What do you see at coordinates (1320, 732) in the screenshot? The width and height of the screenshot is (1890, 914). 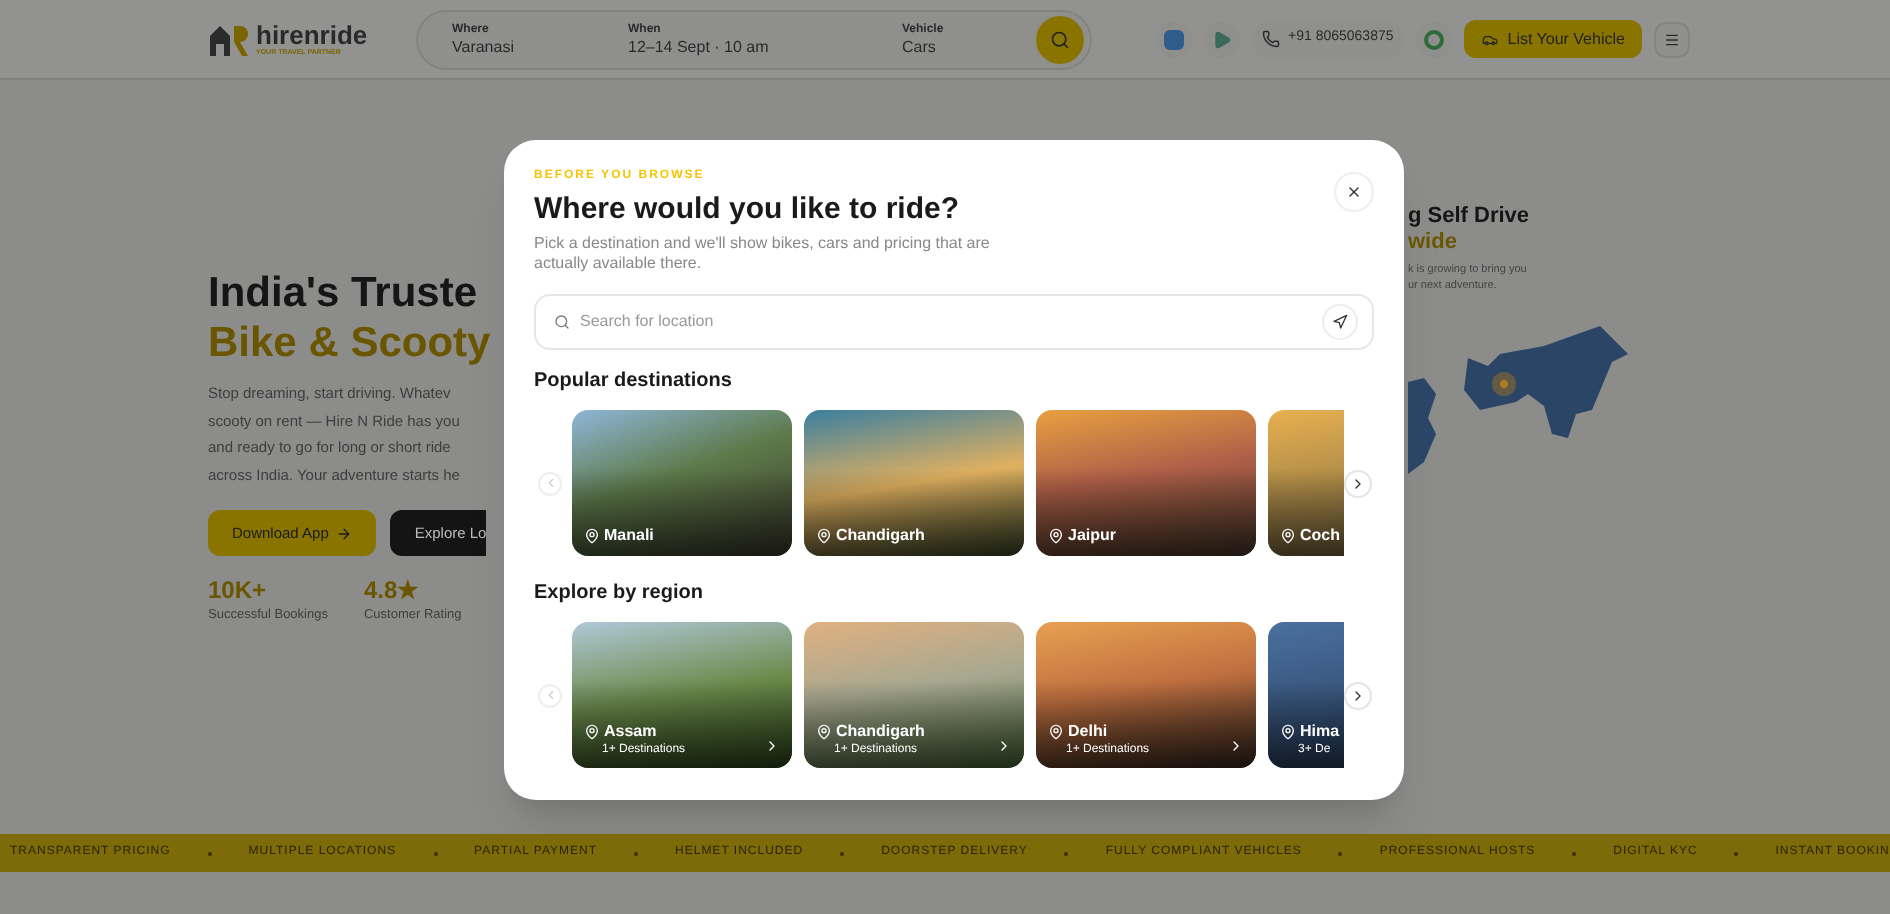 I see `destination-name: Hima` at bounding box center [1320, 732].